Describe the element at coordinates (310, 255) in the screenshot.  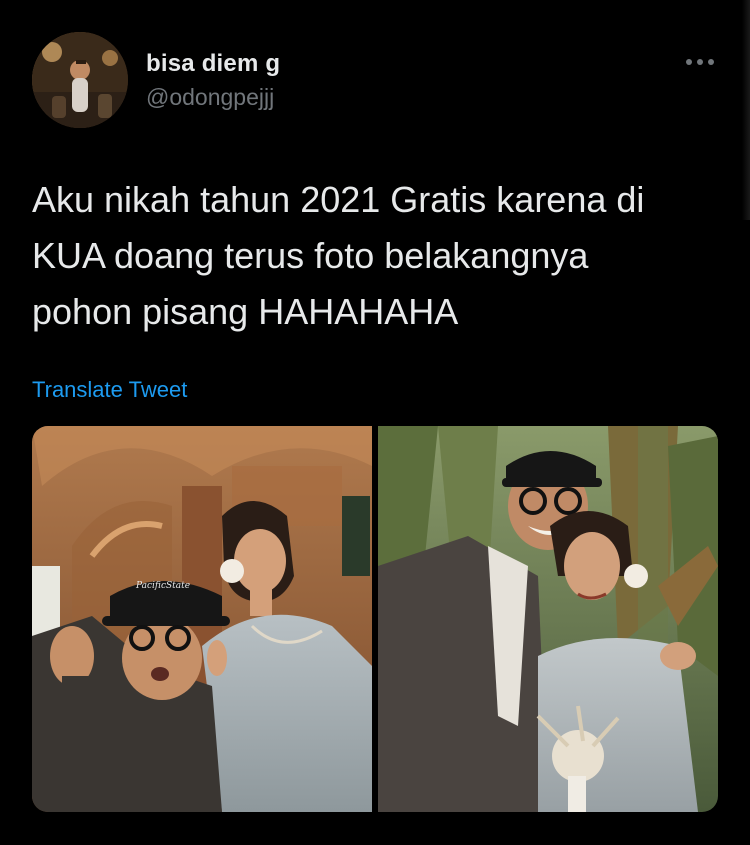
I see `tweet-text-line: KUA doang terus foto belakangnya` at that location.